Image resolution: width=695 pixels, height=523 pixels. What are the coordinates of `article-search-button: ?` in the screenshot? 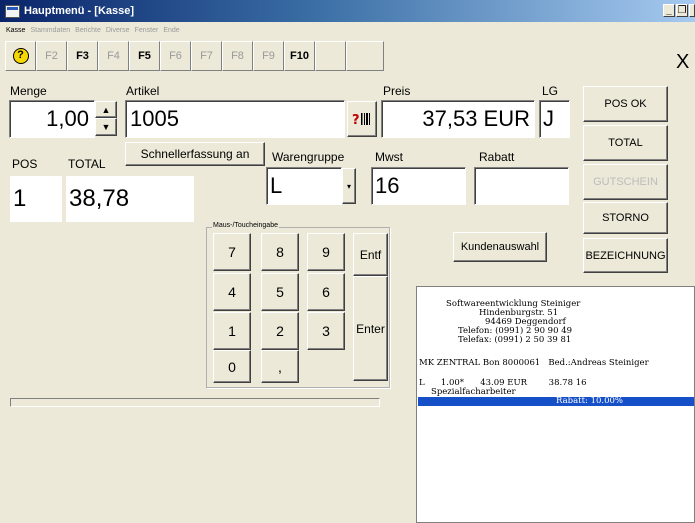 It's located at (362, 119).